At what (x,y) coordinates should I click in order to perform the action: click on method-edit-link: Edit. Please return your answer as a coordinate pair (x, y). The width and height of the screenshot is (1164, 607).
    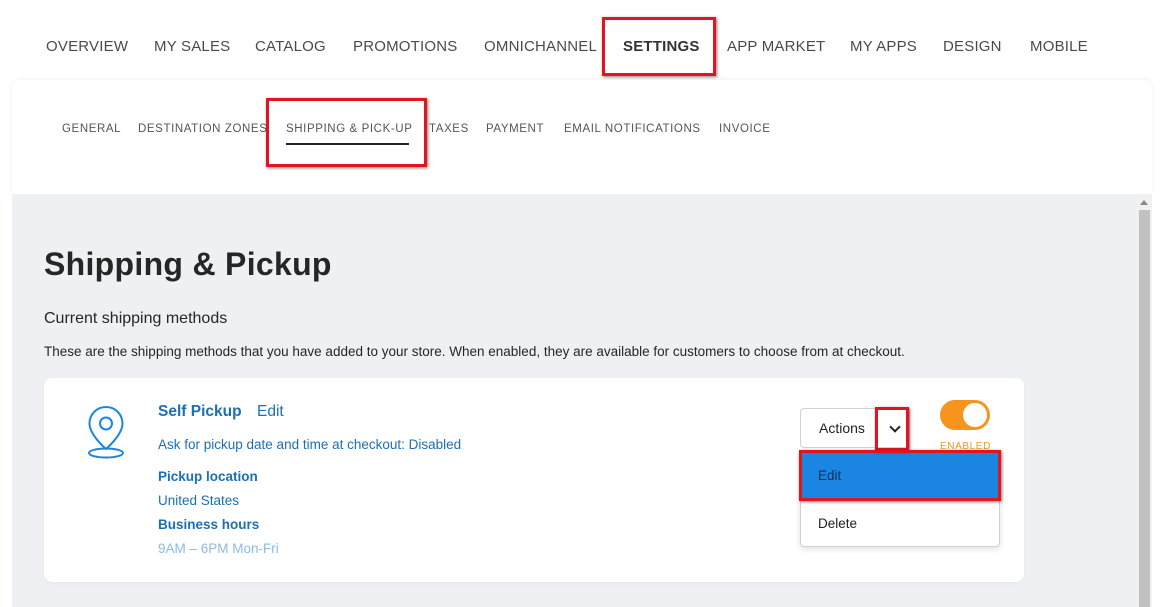
    Looking at the image, I should click on (270, 412).